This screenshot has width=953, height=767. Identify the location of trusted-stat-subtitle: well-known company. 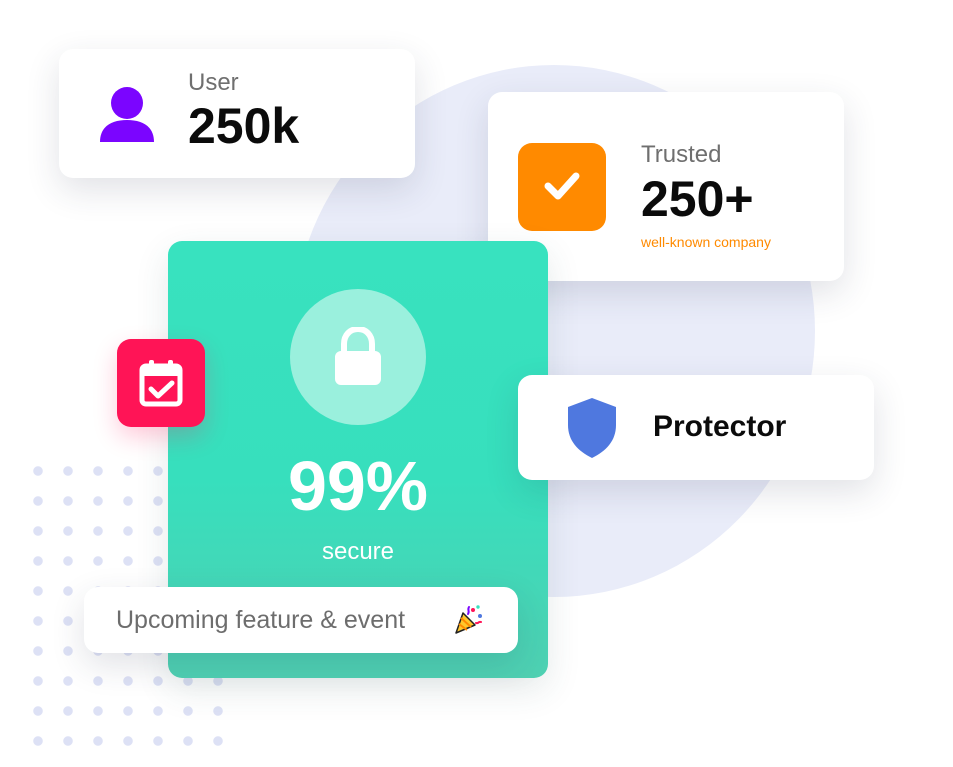
(706, 242).